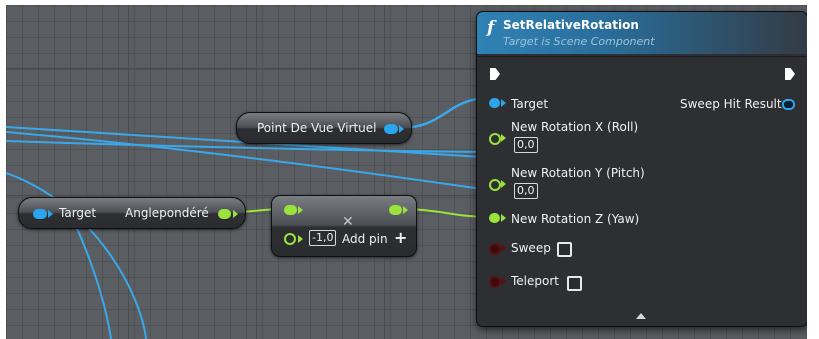 The width and height of the screenshot is (819, 339). What do you see at coordinates (526, 145) in the screenshot?
I see `rotation-x-value-field: 0,0` at bounding box center [526, 145].